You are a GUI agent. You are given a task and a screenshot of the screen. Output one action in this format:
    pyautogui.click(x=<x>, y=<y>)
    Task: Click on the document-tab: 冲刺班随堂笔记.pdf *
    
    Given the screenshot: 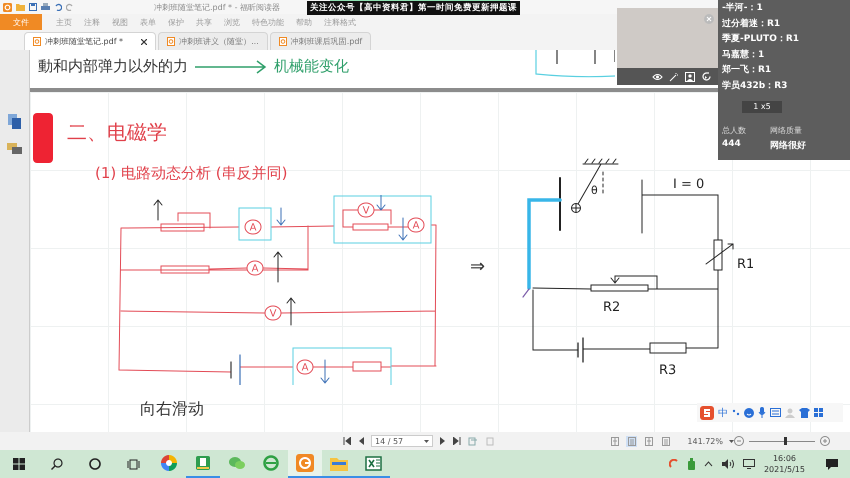 What is the action you would take?
    pyautogui.click(x=90, y=41)
    